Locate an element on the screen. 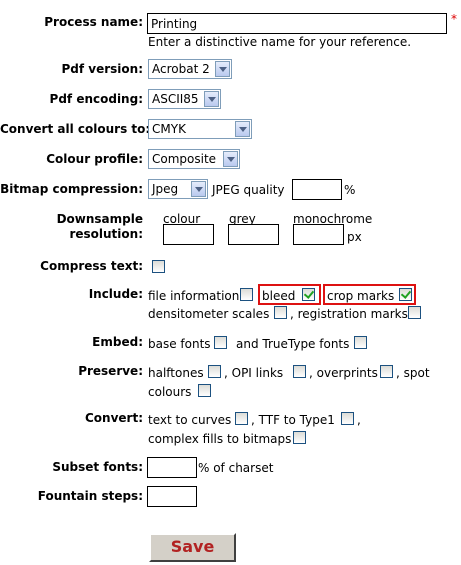 The image size is (461, 565). convert-ttf-checkbox is located at coordinates (347, 418).